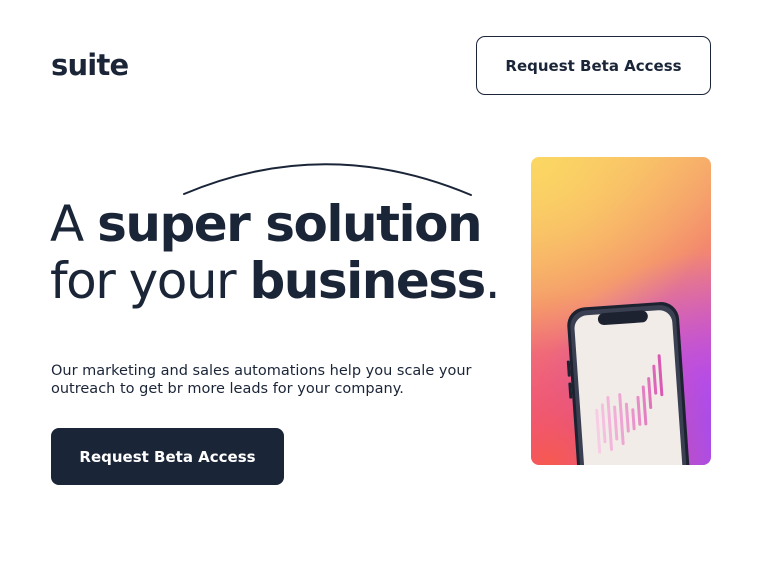 This screenshot has height=566, width=763. What do you see at coordinates (492, 281) in the screenshot?
I see `headline-period: .` at bounding box center [492, 281].